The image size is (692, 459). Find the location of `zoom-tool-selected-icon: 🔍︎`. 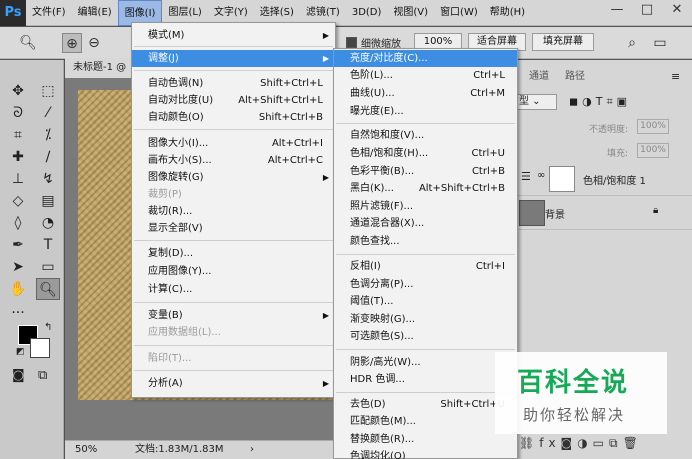

zoom-tool-selected-icon: 🔍︎ is located at coordinates (48, 289).